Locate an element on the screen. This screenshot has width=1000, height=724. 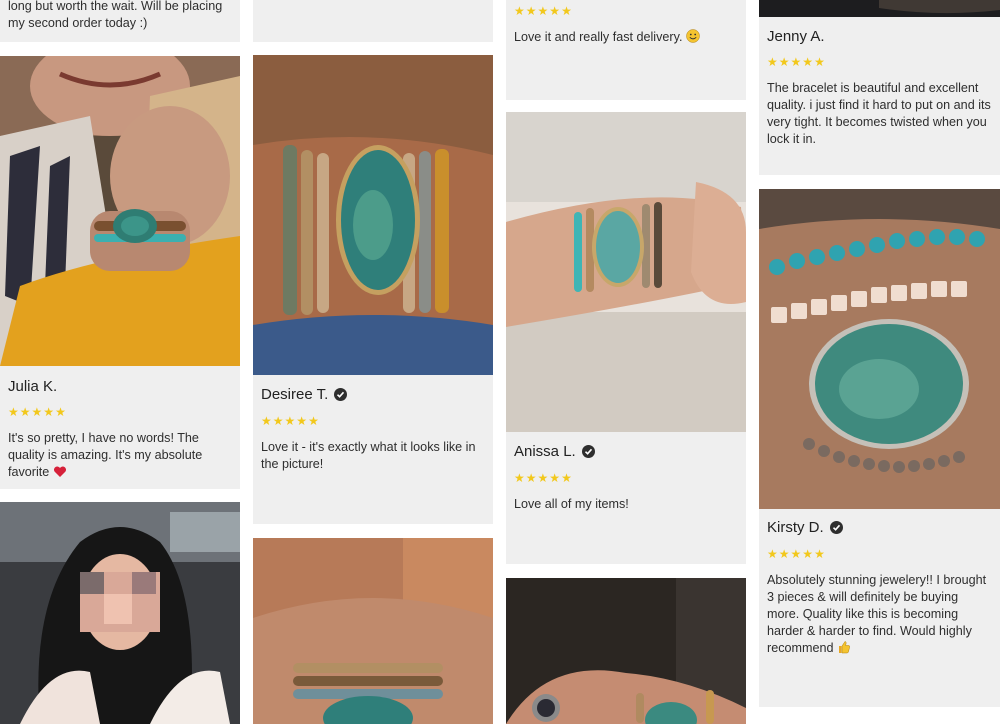
review-text: Love all of my items! is located at coordinates (571, 504).